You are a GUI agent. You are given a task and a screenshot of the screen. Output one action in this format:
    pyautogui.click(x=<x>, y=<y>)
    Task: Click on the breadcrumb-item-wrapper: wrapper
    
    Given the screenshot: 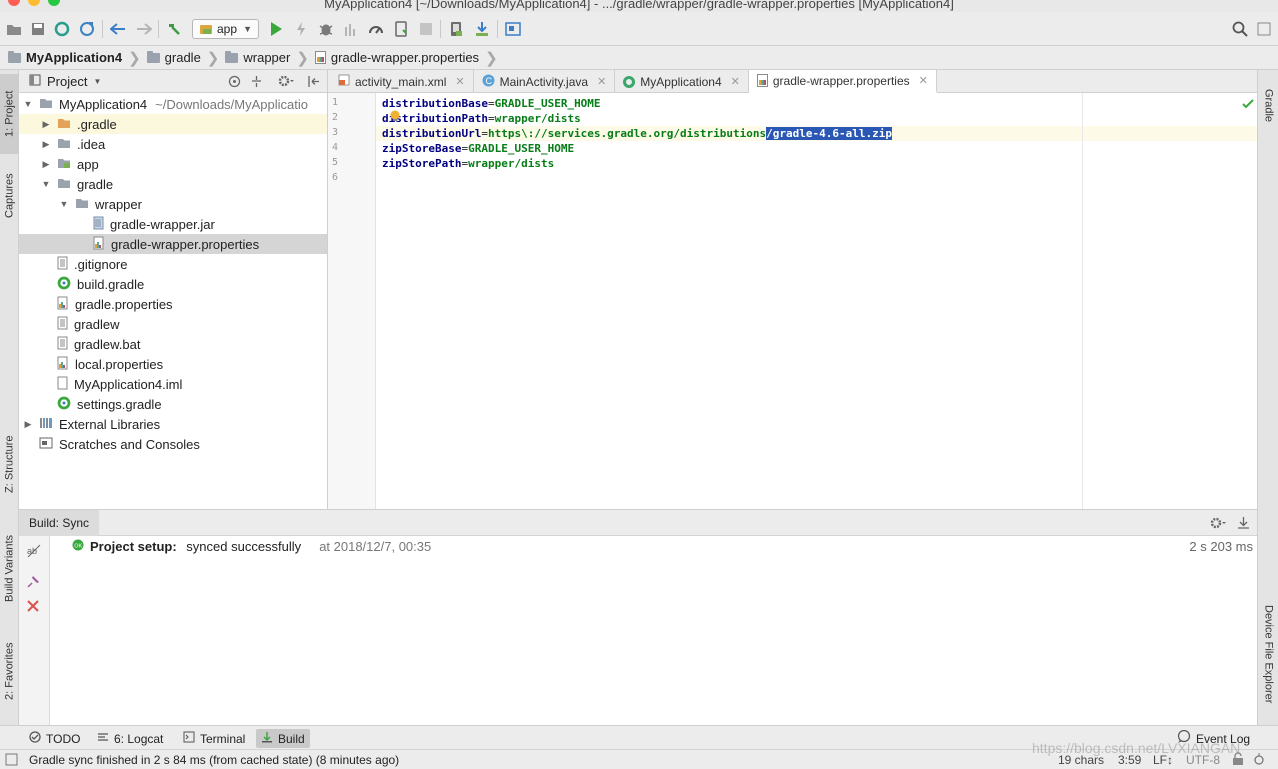 What is the action you would take?
    pyautogui.click(x=260, y=57)
    